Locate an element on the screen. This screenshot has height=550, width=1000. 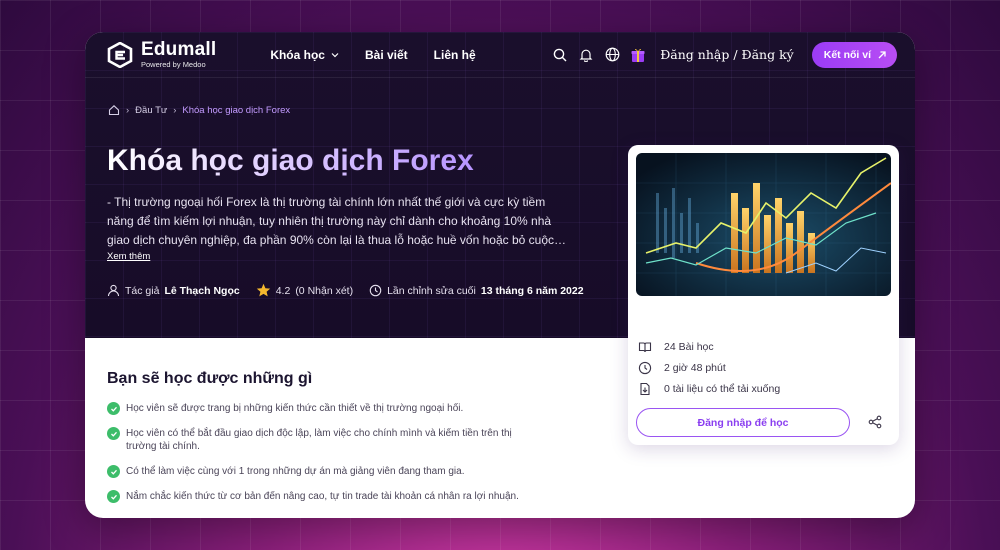
edumall-logo: Edumall Powered by Medoo is located at coordinates (161, 54).